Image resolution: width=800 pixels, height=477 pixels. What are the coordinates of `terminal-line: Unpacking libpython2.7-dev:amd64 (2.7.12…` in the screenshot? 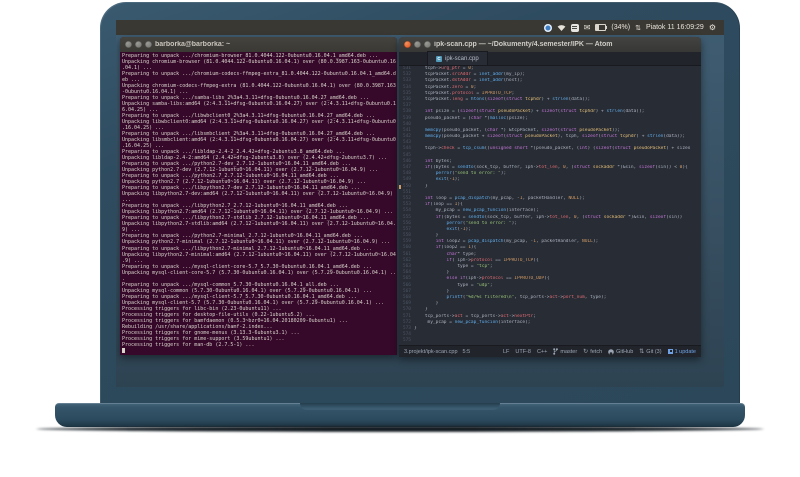 It's located at (257, 194).